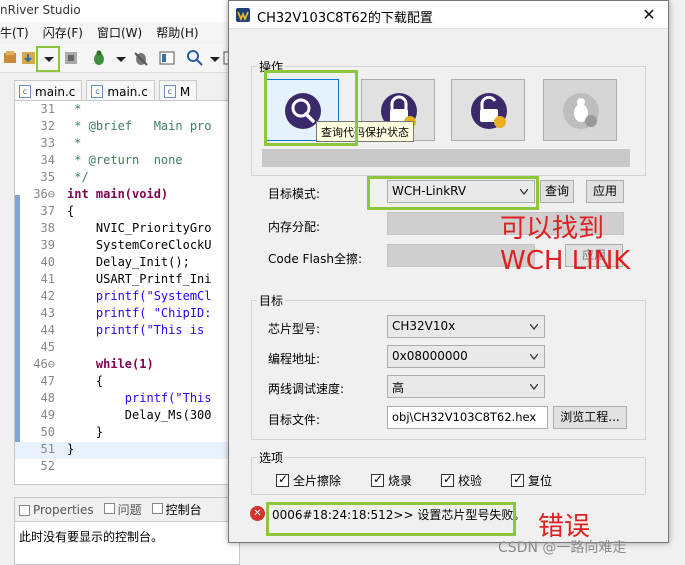 Image resolution: width=685 pixels, height=565 pixels. I want to click on target-file-label: 目标文件:, so click(294, 420).